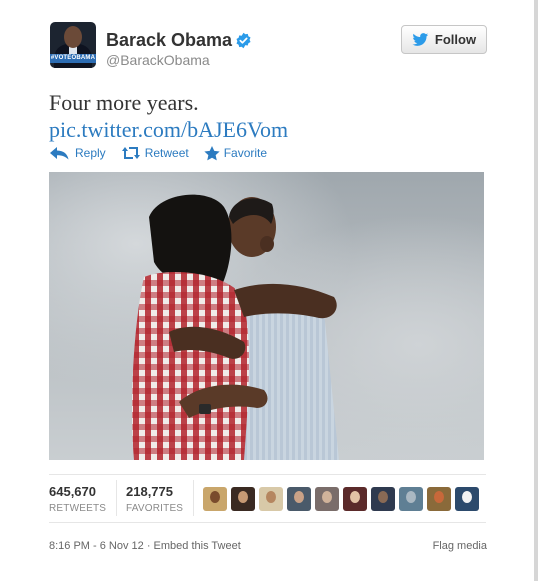 The height and width of the screenshot is (581, 538). What do you see at coordinates (72, 491) in the screenshot?
I see `retweets-count: 645,670` at bounding box center [72, 491].